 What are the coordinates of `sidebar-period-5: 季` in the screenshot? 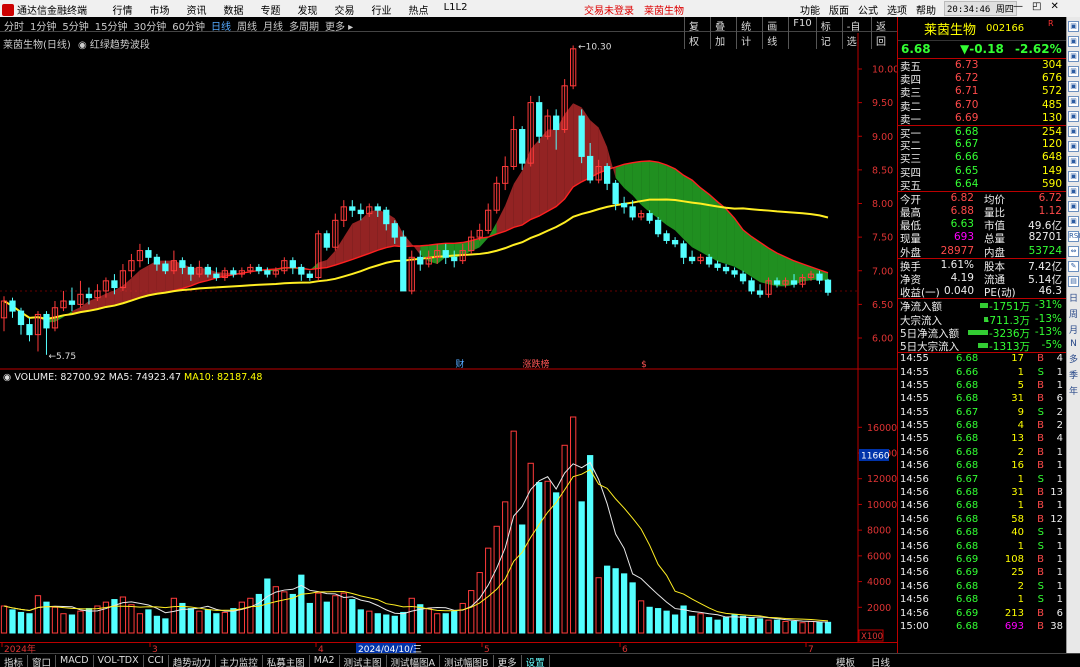 It's located at (1073, 374).